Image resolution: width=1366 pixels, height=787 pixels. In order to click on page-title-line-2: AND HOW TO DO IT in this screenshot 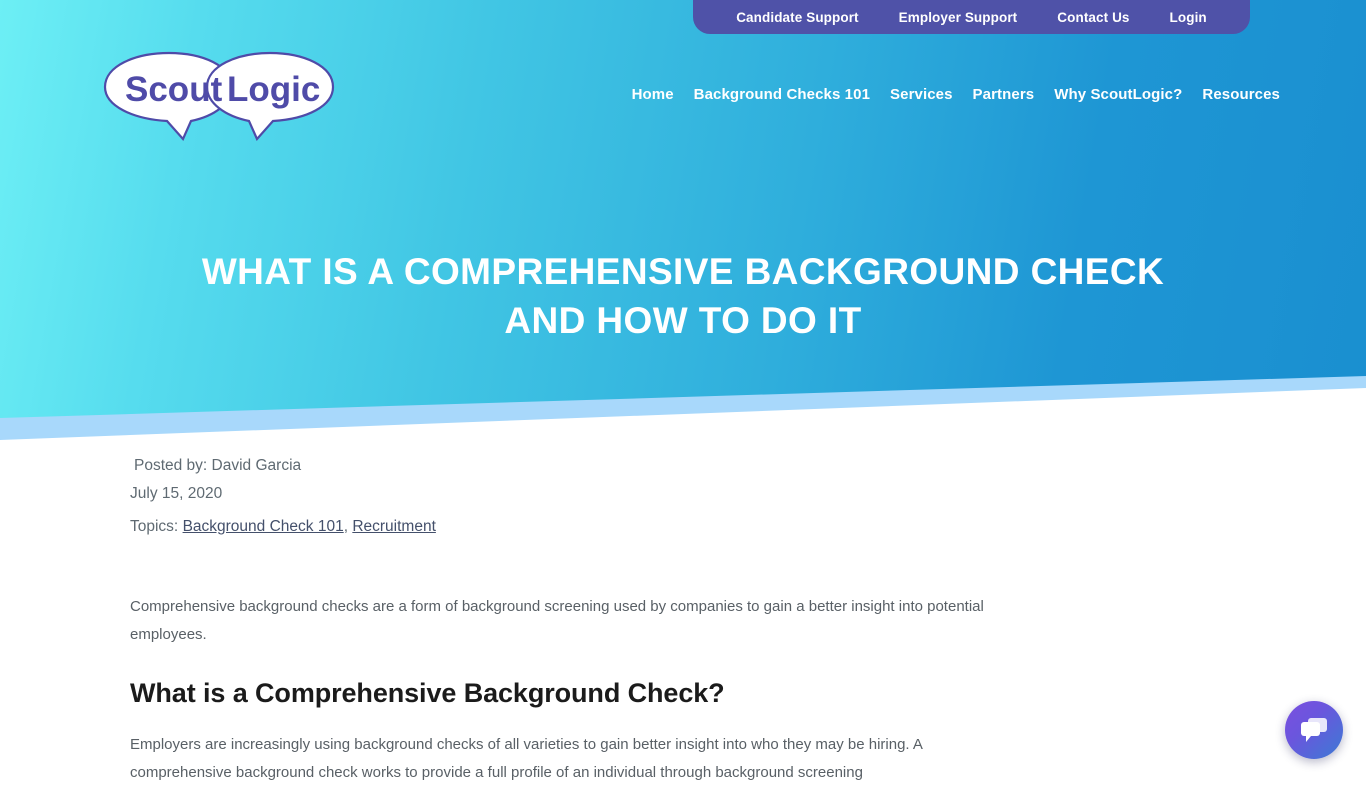, I will do `click(682, 320)`.